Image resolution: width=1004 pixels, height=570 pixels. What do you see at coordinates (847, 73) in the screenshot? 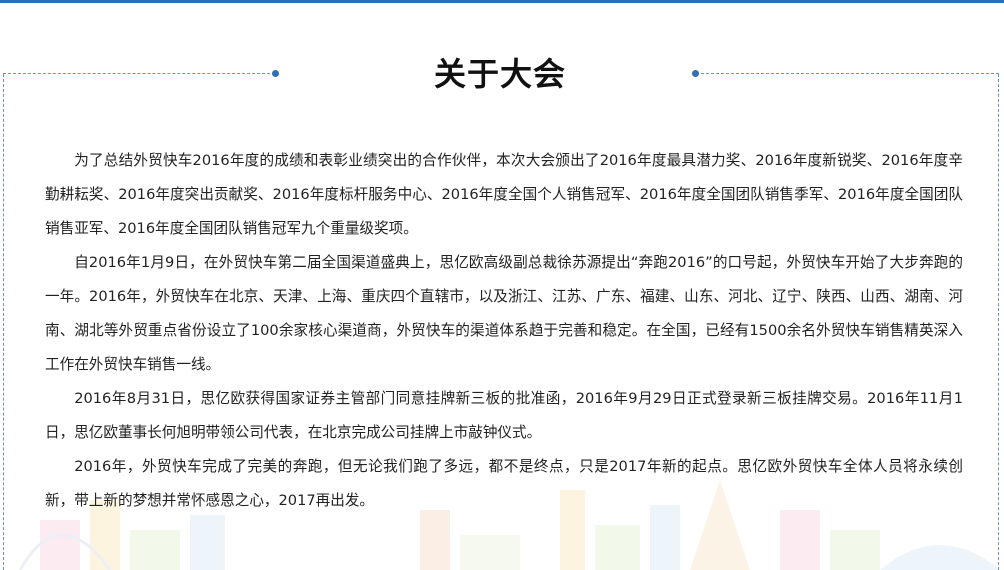
I see `title-divider-right` at bounding box center [847, 73].